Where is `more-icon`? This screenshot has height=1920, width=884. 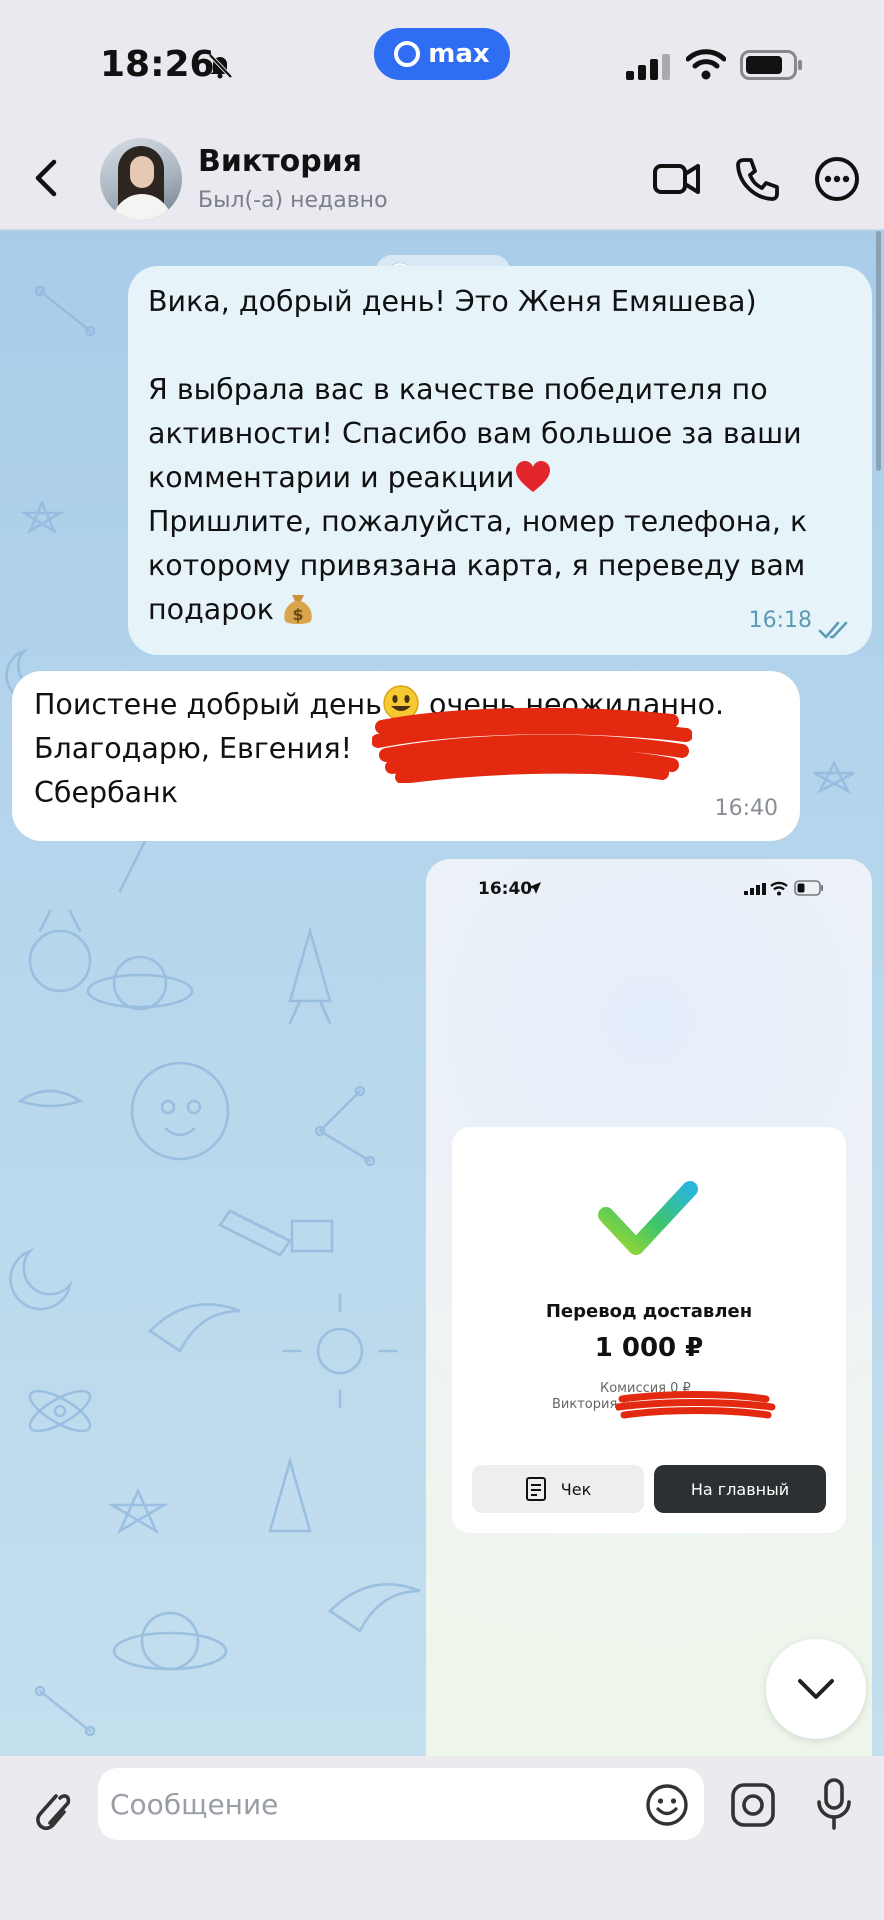 more-icon is located at coordinates (837, 179).